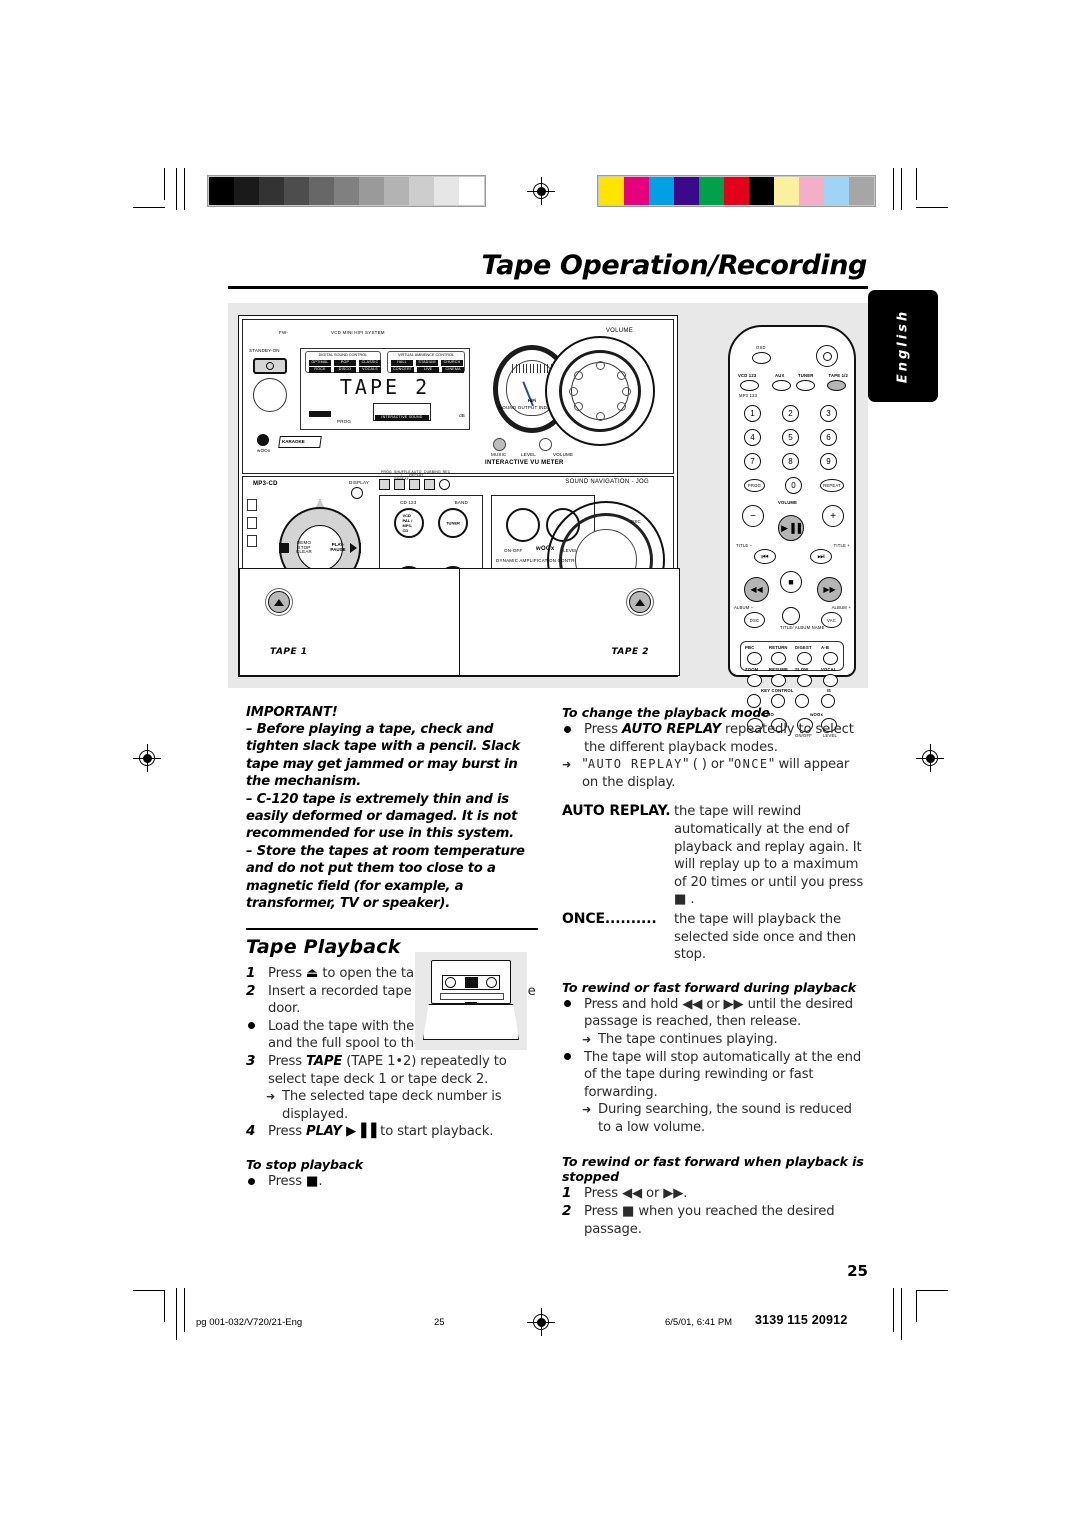 The width and height of the screenshot is (1080, 1528). What do you see at coordinates (600, 391) in the screenshot?
I see `volume-knob` at bounding box center [600, 391].